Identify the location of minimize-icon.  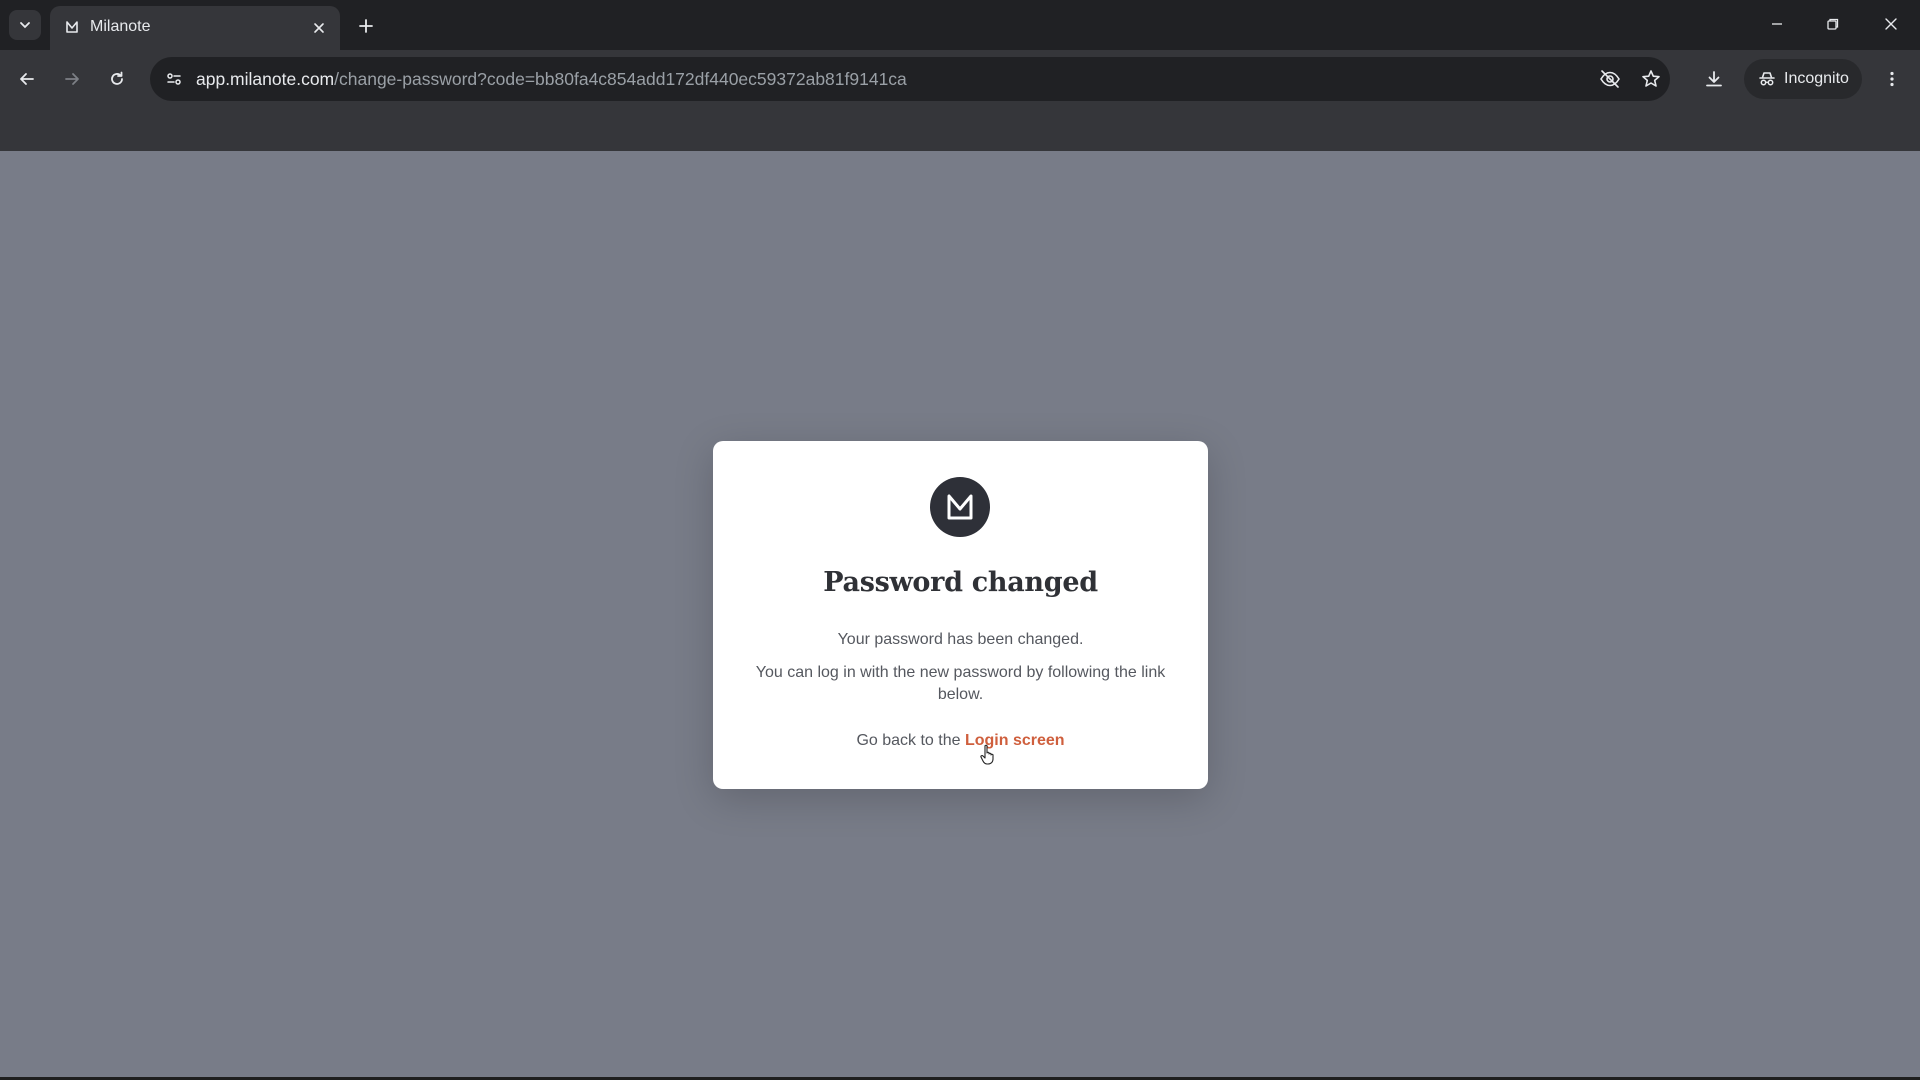
(1777, 24).